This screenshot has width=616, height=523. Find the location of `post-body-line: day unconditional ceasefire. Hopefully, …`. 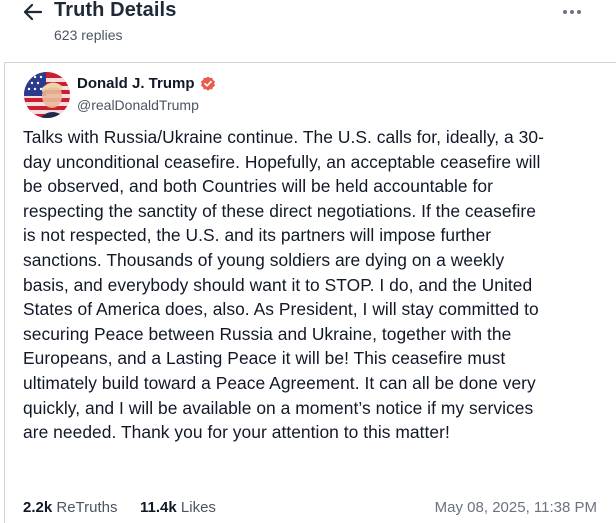

post-body-line: day unconditional ceasefire. Hopefully, … is located at coordinates (282, 161).